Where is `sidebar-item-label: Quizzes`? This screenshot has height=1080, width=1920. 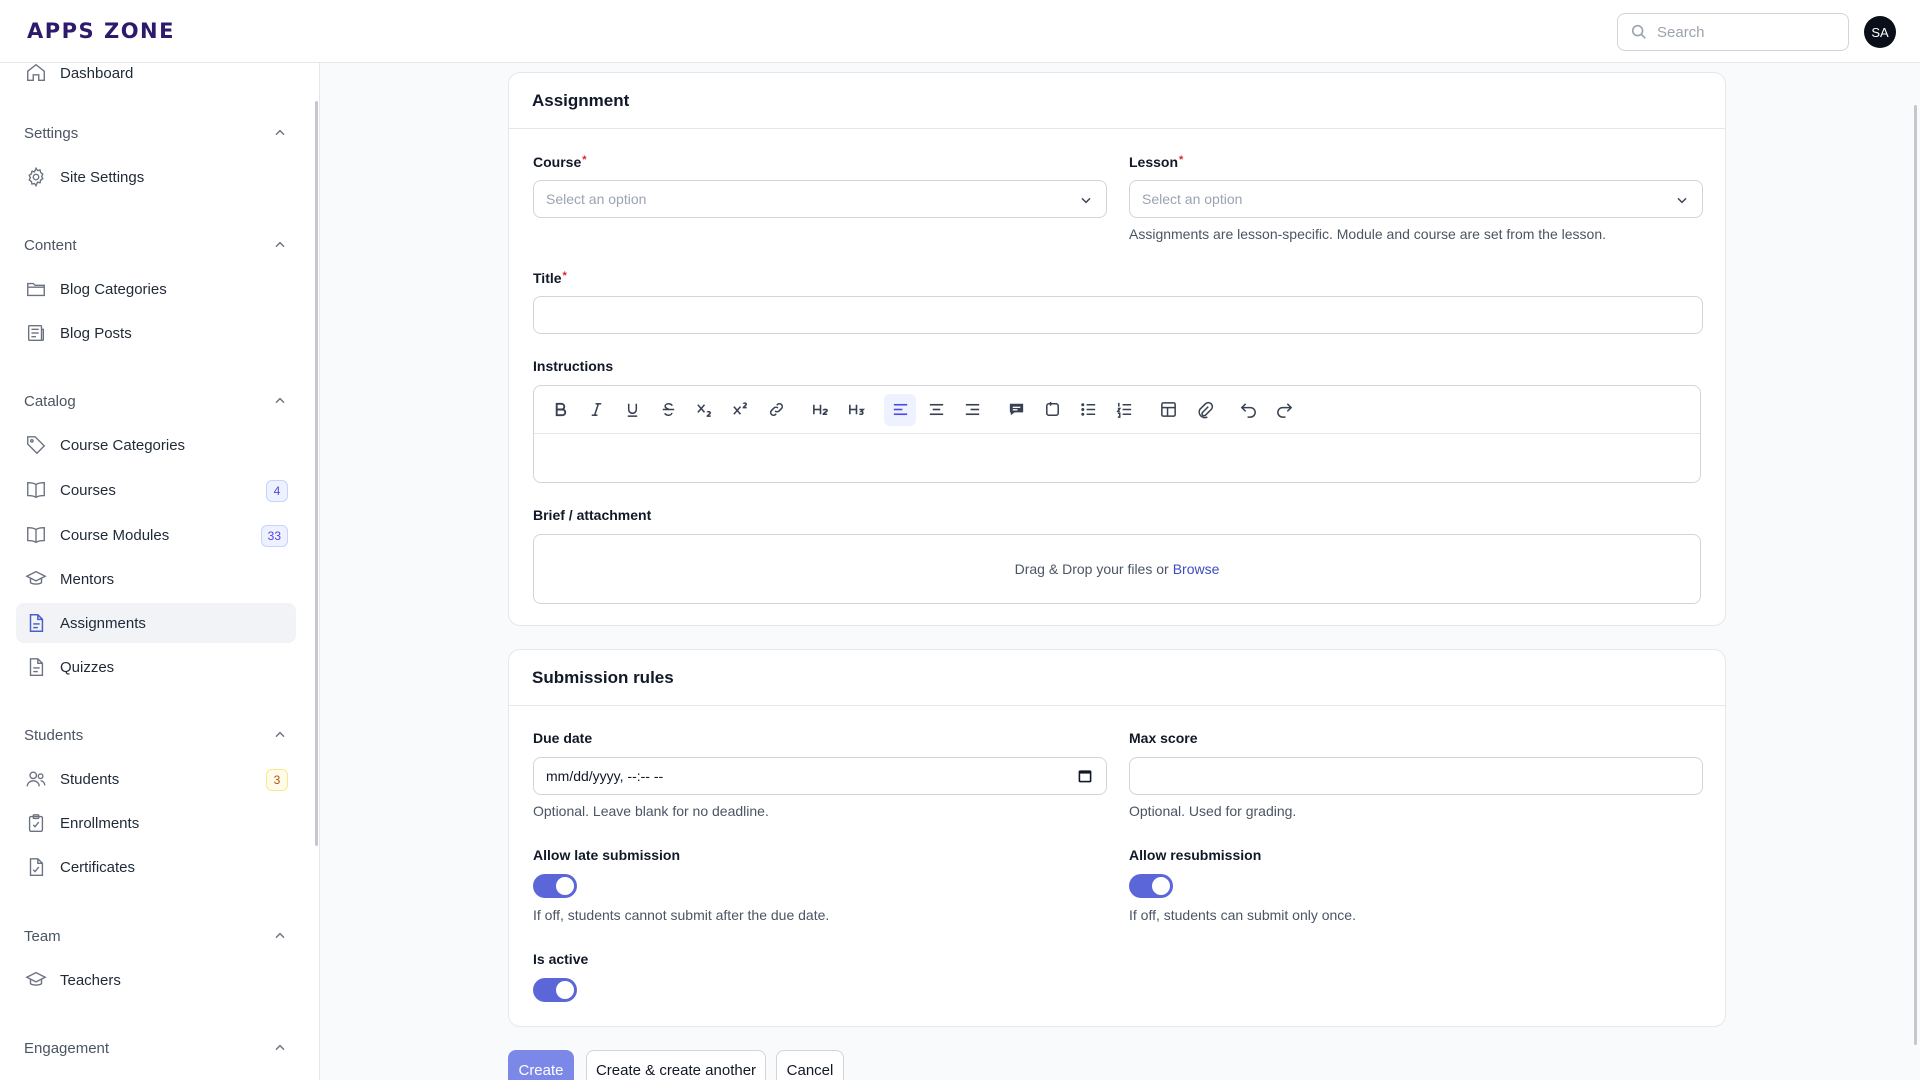 sidebar-item-label: Quizzes is located at coordinates (87, 667).